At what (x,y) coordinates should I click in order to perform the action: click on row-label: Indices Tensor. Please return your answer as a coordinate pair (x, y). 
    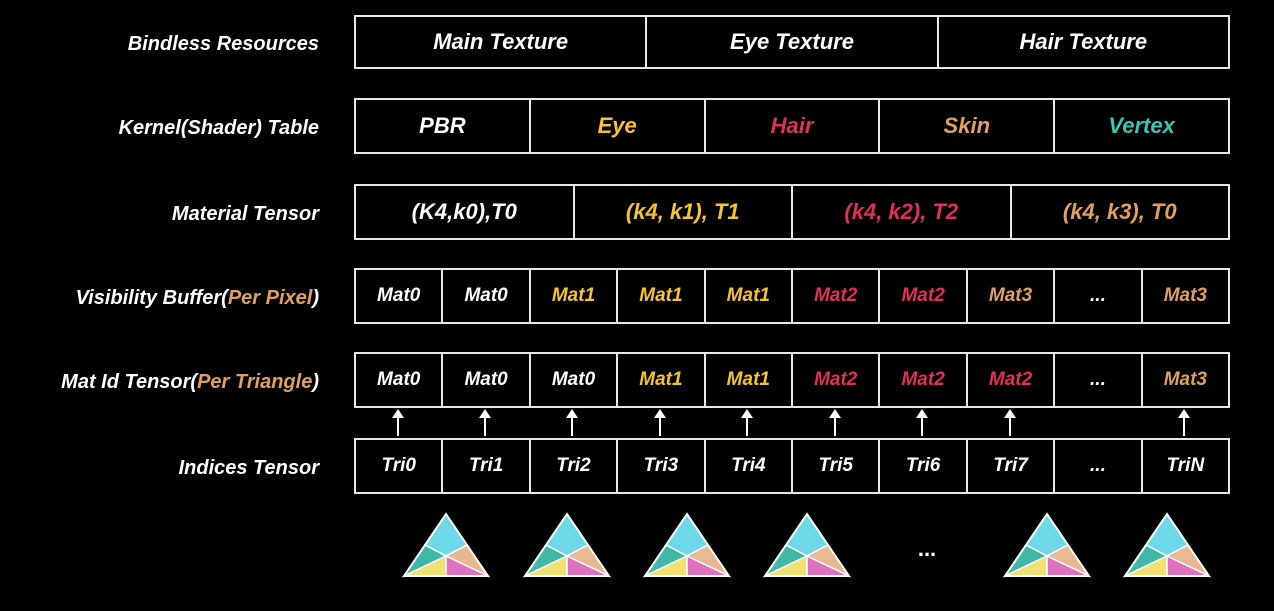
    Looking at the image, I should click on (248, 468).